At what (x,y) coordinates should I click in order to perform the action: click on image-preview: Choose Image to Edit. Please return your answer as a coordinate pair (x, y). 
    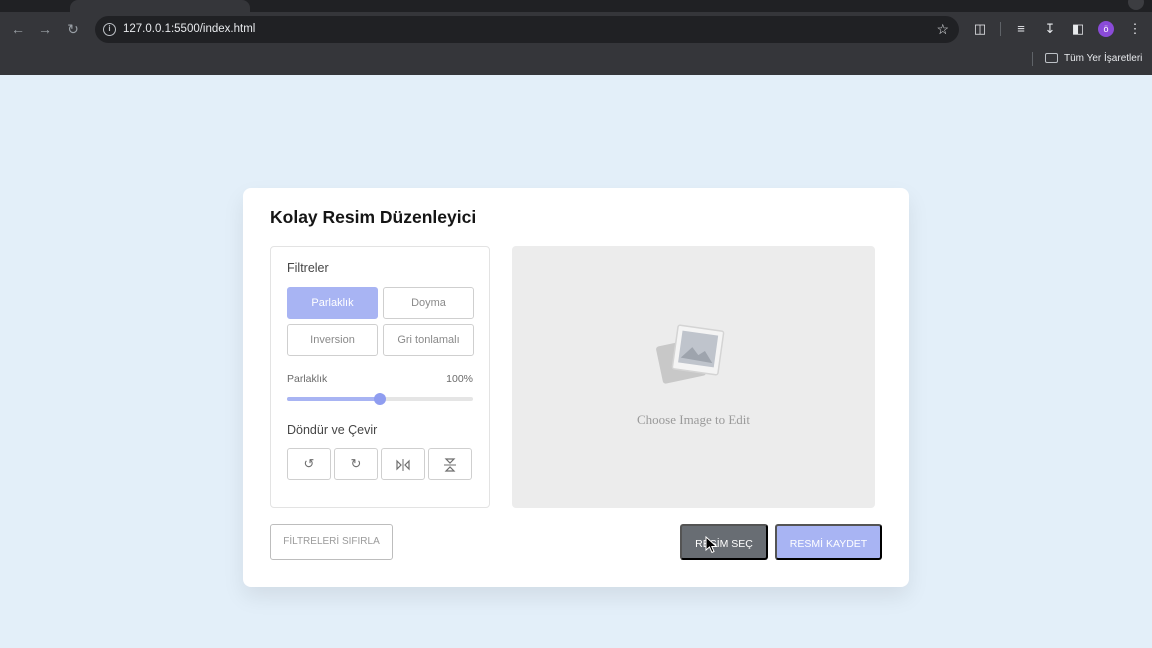
    Looking at the image, I should click on (693, 377).